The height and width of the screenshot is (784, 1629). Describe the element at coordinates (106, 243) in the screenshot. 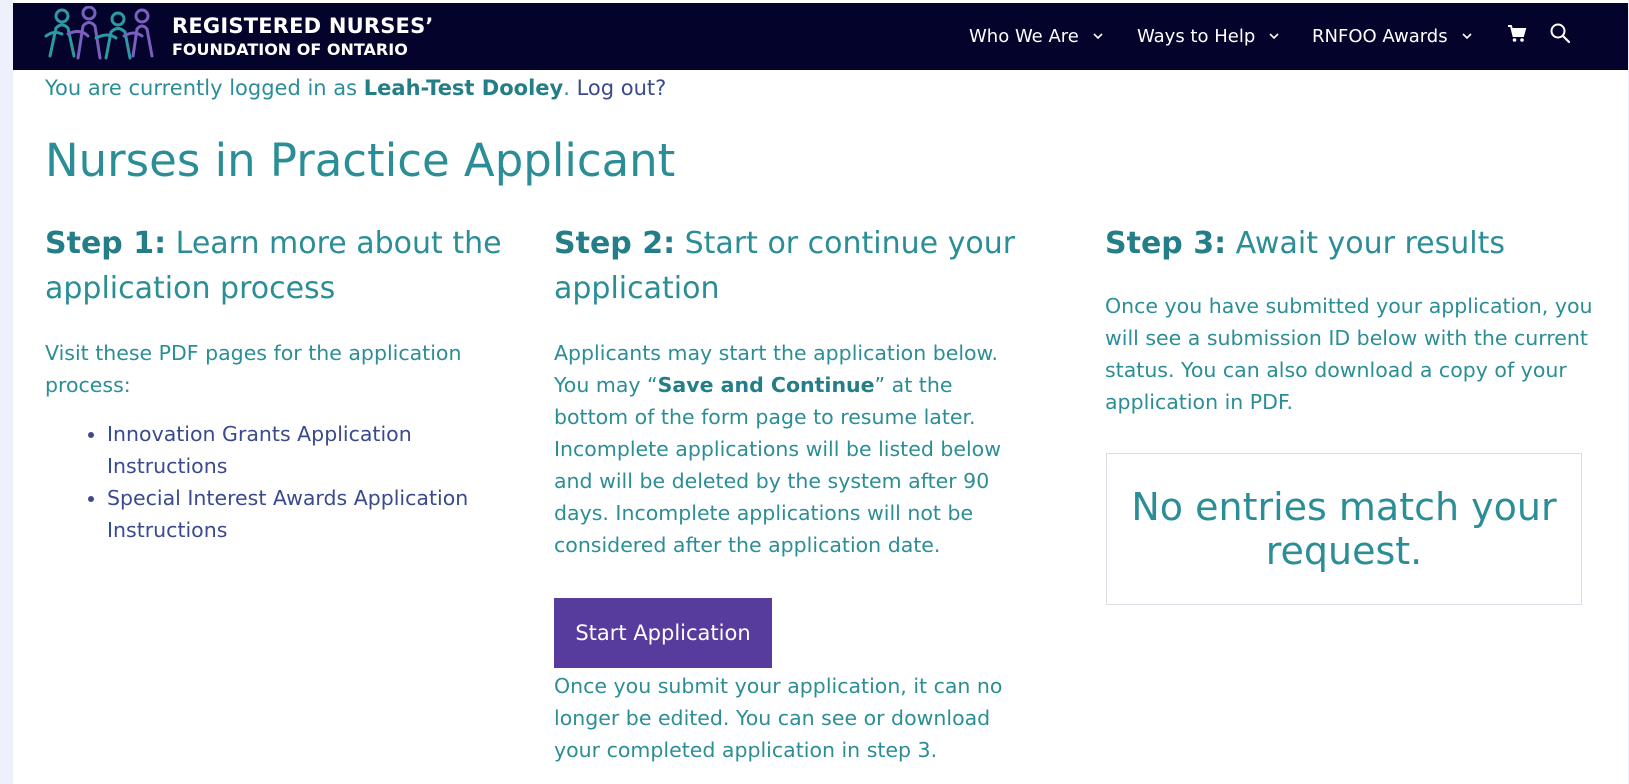

I see `step1-label: Step 1:` at that location.